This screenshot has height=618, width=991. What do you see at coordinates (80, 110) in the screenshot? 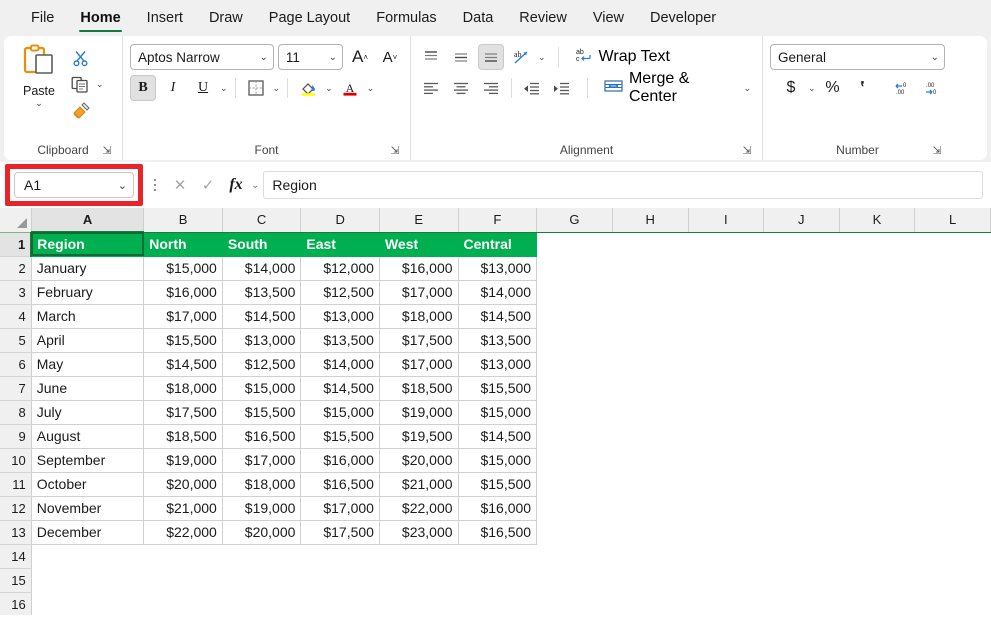
I see `format-painter-icon` at bounding box center [80, 110].